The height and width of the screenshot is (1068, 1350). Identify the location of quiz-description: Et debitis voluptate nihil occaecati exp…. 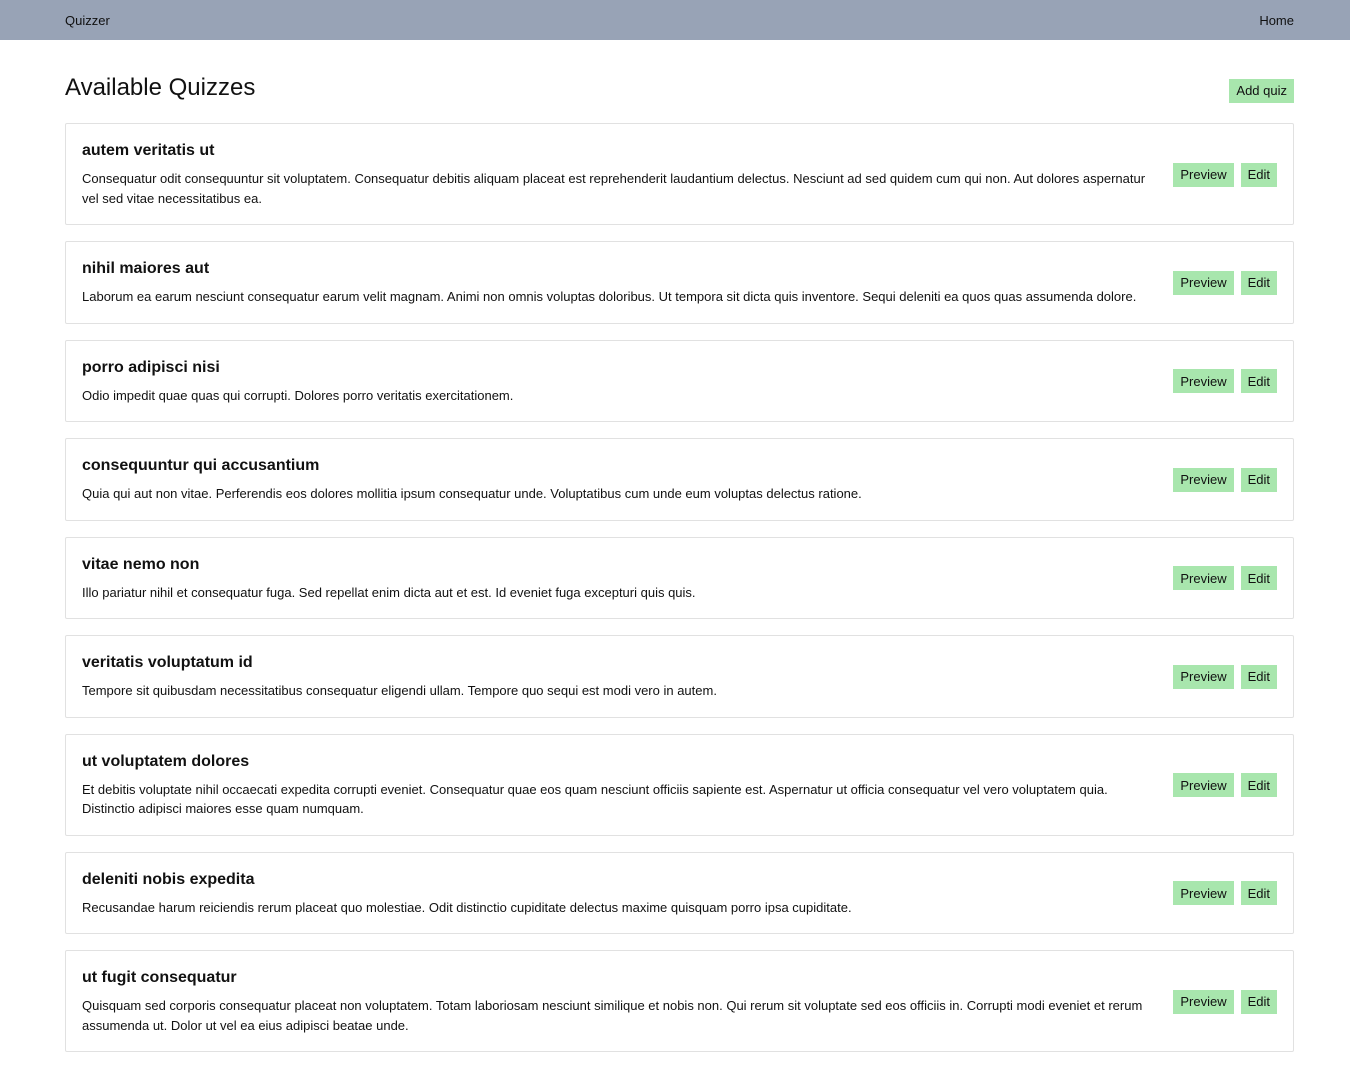
(595, 799).